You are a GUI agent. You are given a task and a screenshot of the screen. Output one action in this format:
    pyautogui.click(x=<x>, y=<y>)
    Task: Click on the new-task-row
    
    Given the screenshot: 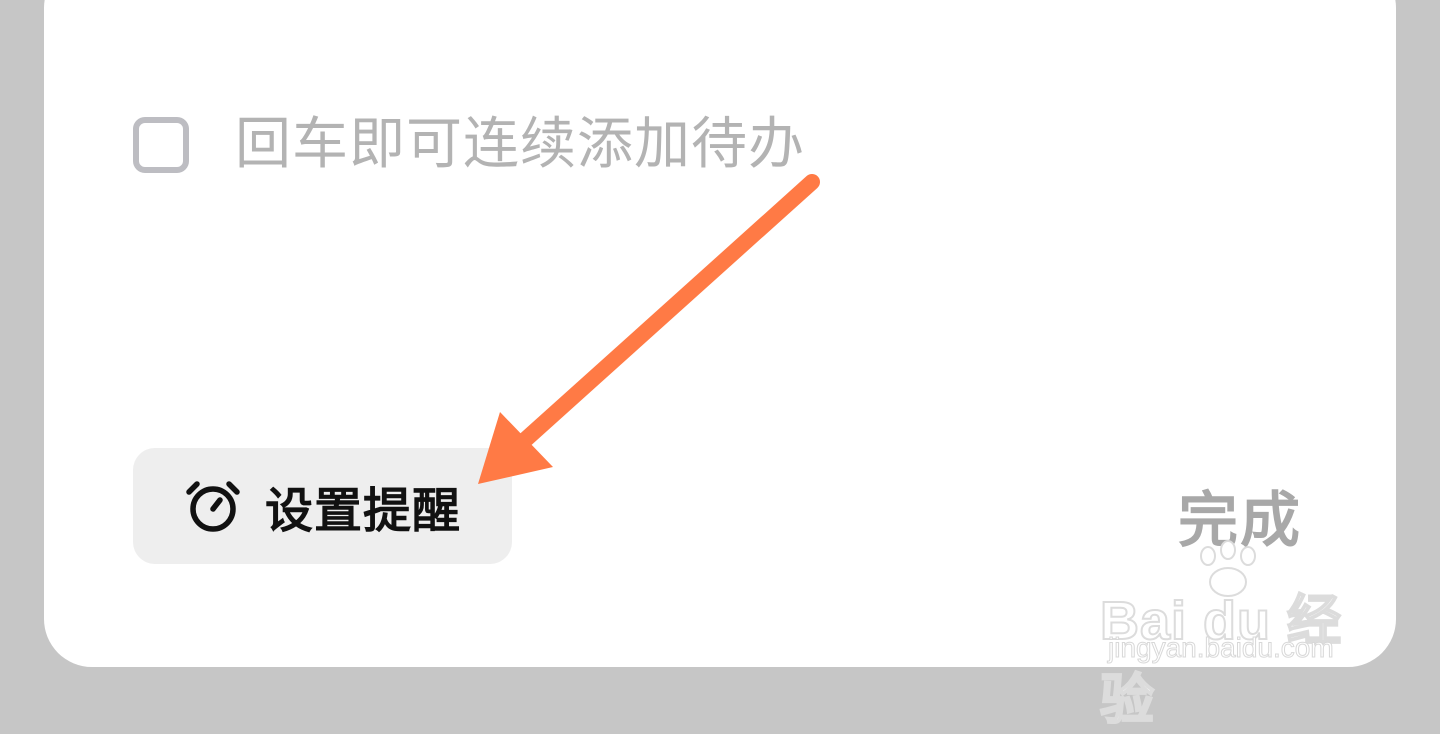 What is the action you would take?
    pyautogui.click(x=534, y=144)
    